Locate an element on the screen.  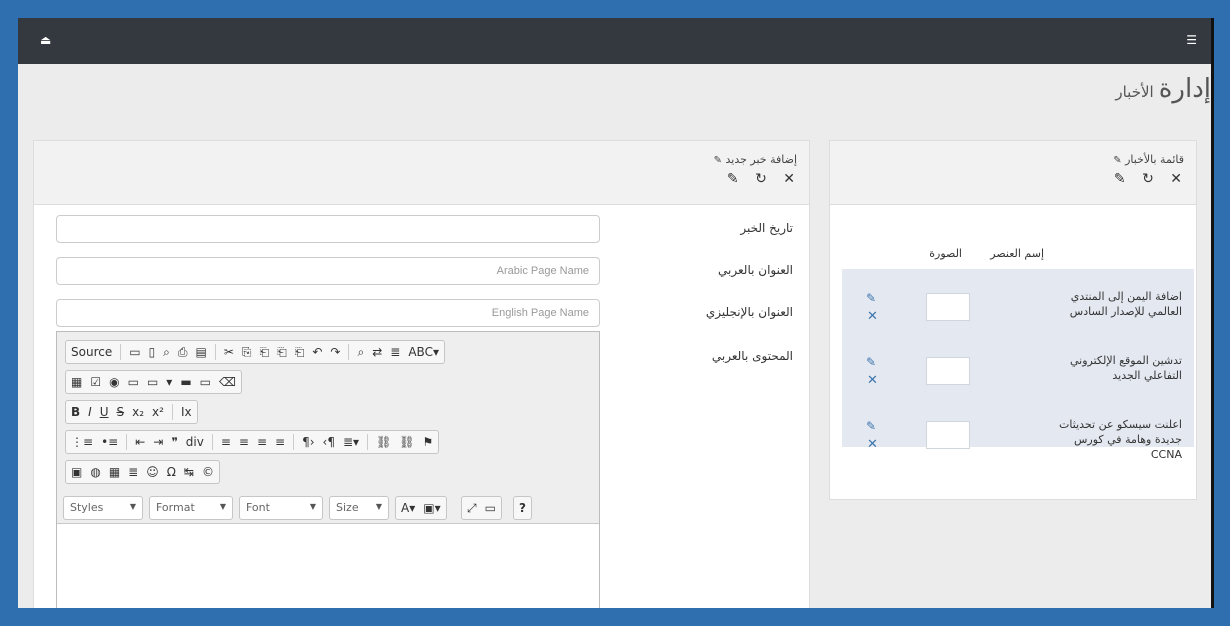
form-icon: ▦ is located at coordinates (76, 382).